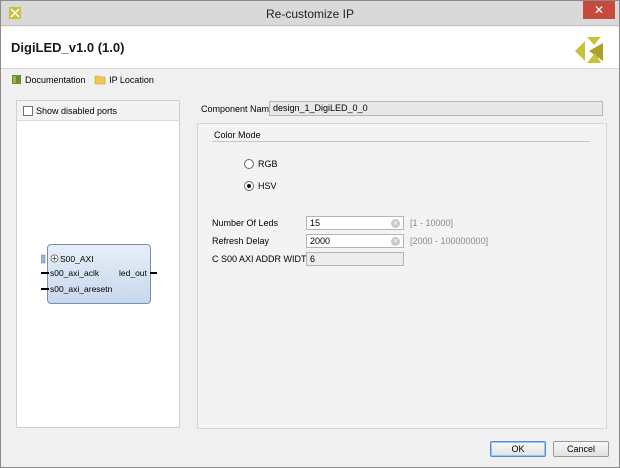  What do you see at coordinates (77, 259) in the screenshot?
I see `port-s00-axi: S00_AXI` at bounding box center [77, 259].